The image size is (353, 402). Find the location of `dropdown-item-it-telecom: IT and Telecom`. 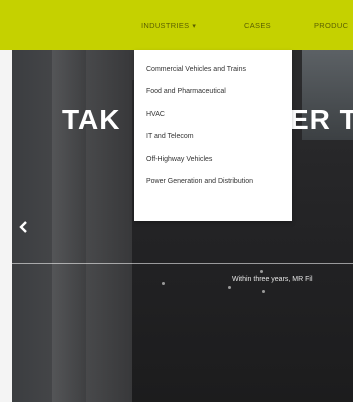

dropdown-item-it-telecom: IT and Telecom is located at coordinates (216, 137).